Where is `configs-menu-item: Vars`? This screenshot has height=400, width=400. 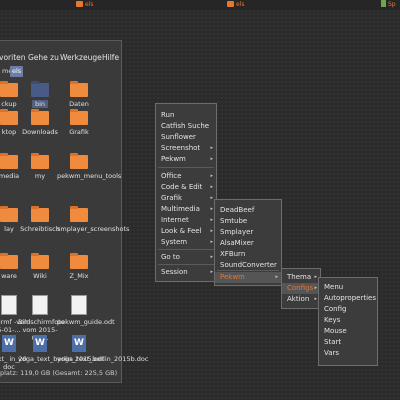 configs-menu-item: Vars is located at coordinates (348, 353).